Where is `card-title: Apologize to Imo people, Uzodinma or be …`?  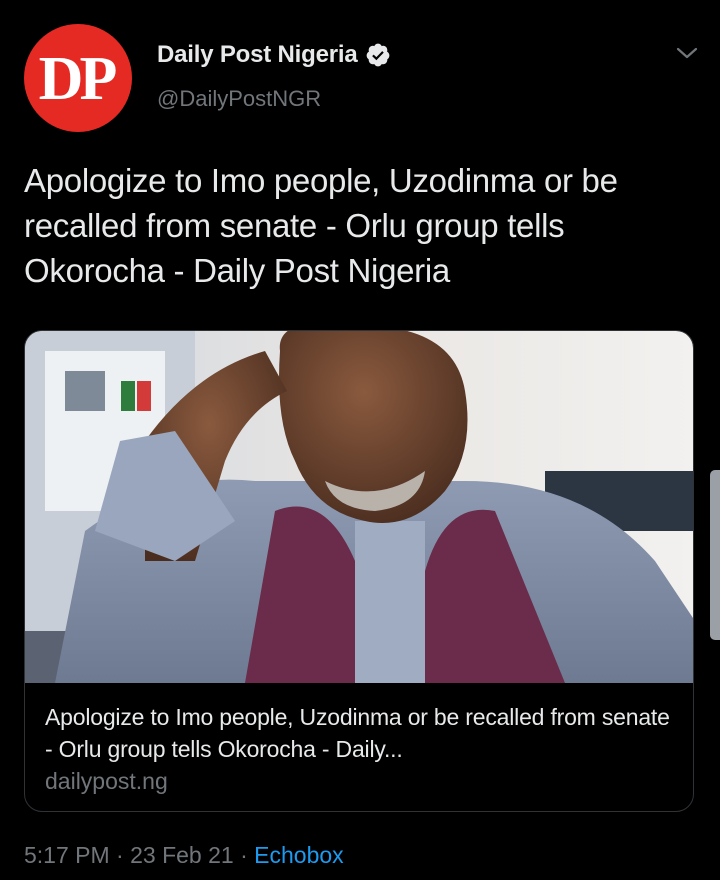
card-title: Apologize to Imo people, Uzodinma or be … is located at coordinates (360, 733).